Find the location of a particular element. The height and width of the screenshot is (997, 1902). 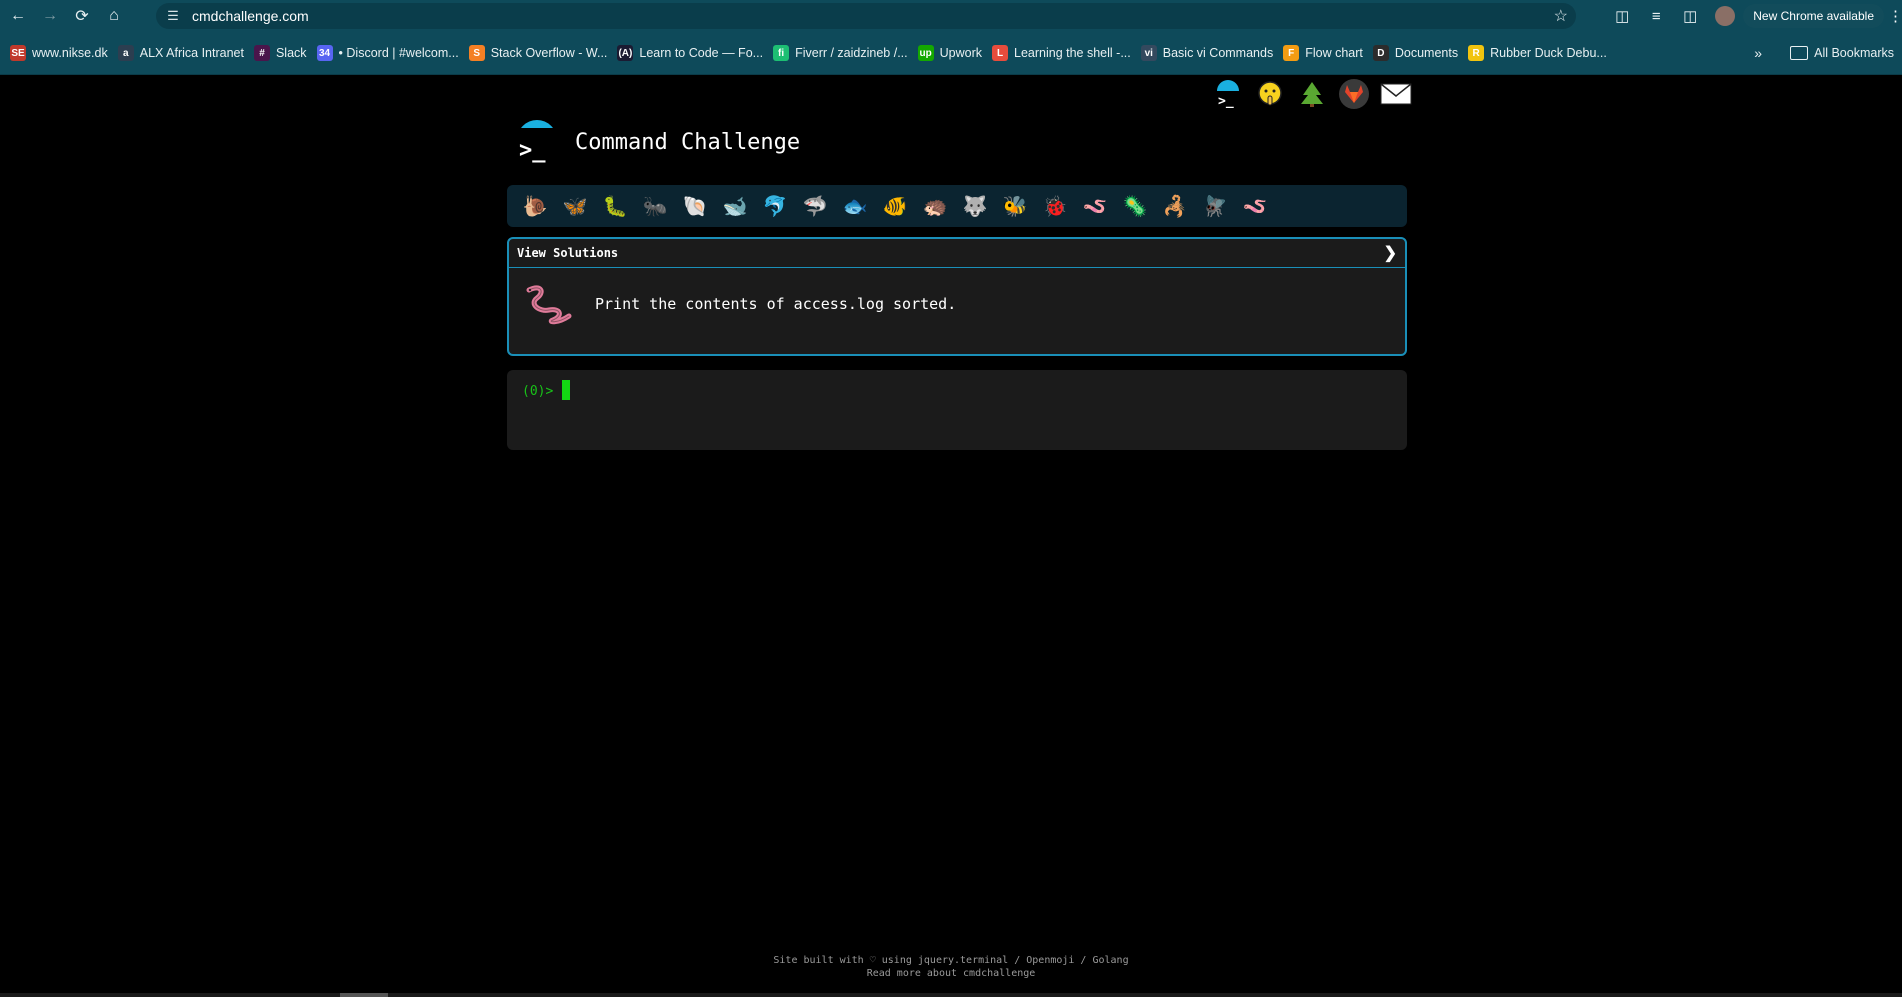

home-icon: ⌂ is located at coordinates (114, 16).